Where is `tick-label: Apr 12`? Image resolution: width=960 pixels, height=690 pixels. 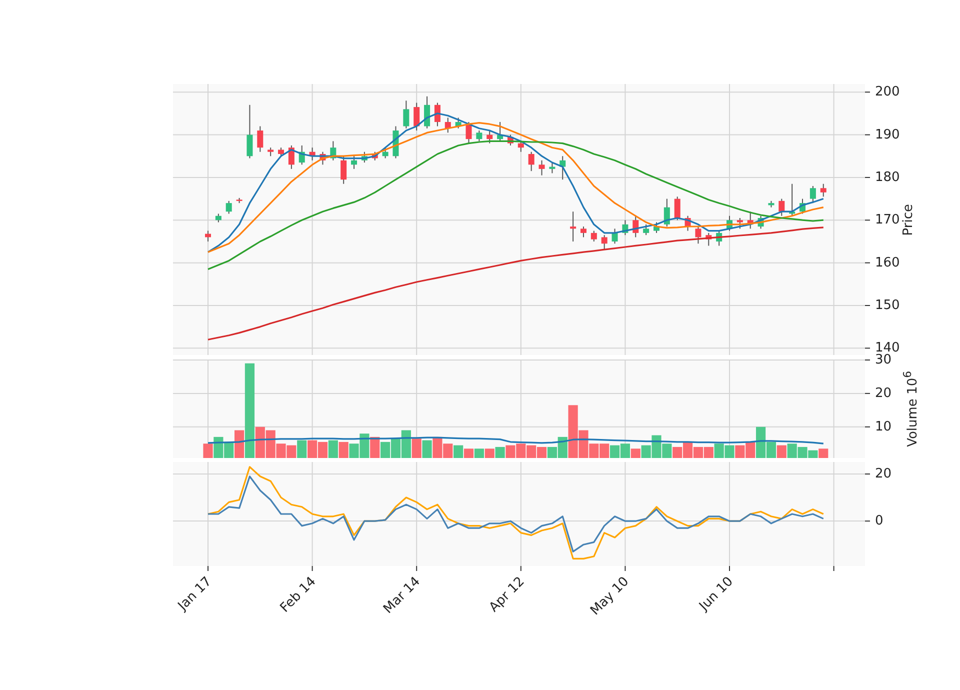
tick-label: Apr 12 is located at coordinates (507, 595).